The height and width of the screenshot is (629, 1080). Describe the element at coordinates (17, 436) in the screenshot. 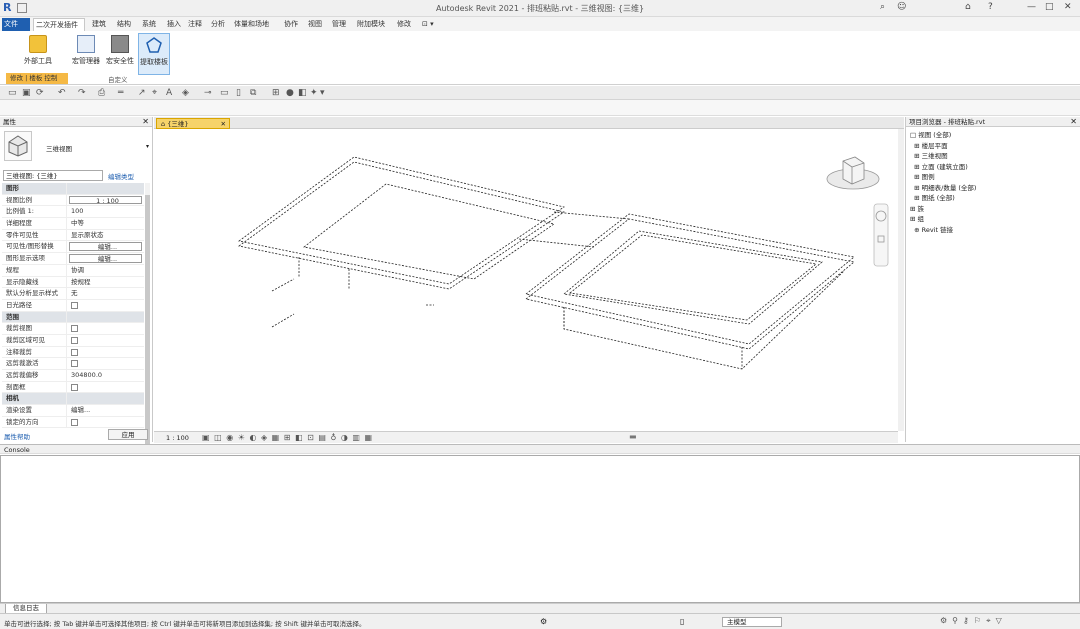

I see `properties-help-link: 属性帮助` at that location.